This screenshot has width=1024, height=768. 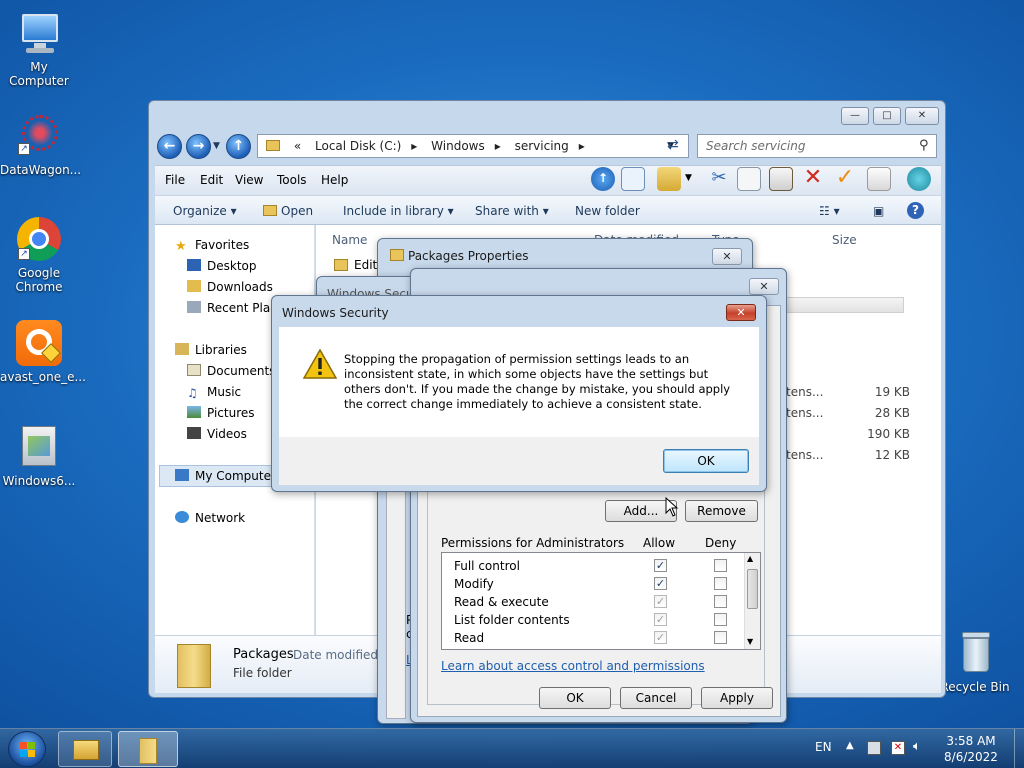 I want to click on delete-icon: ✕, so click(x=813, y=179).